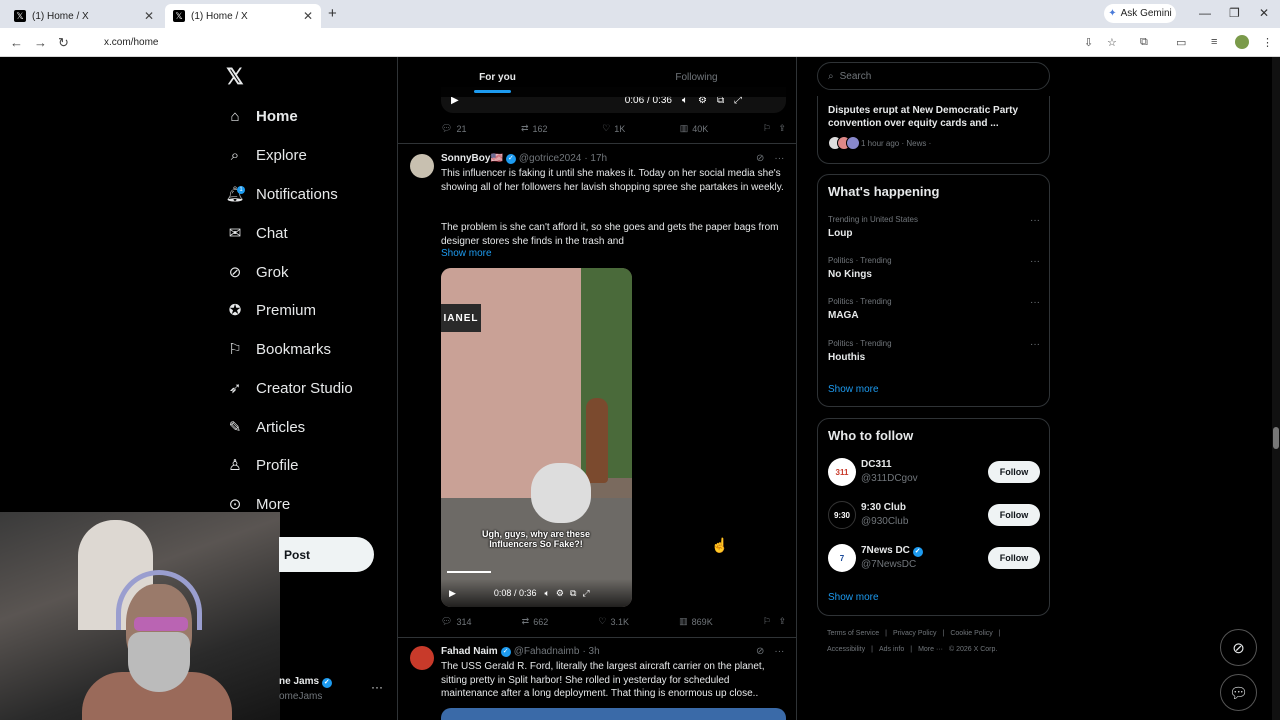 This screenshot has height=720, width=1280. I want to click on tab-for-you: For you, so click(497, 77).